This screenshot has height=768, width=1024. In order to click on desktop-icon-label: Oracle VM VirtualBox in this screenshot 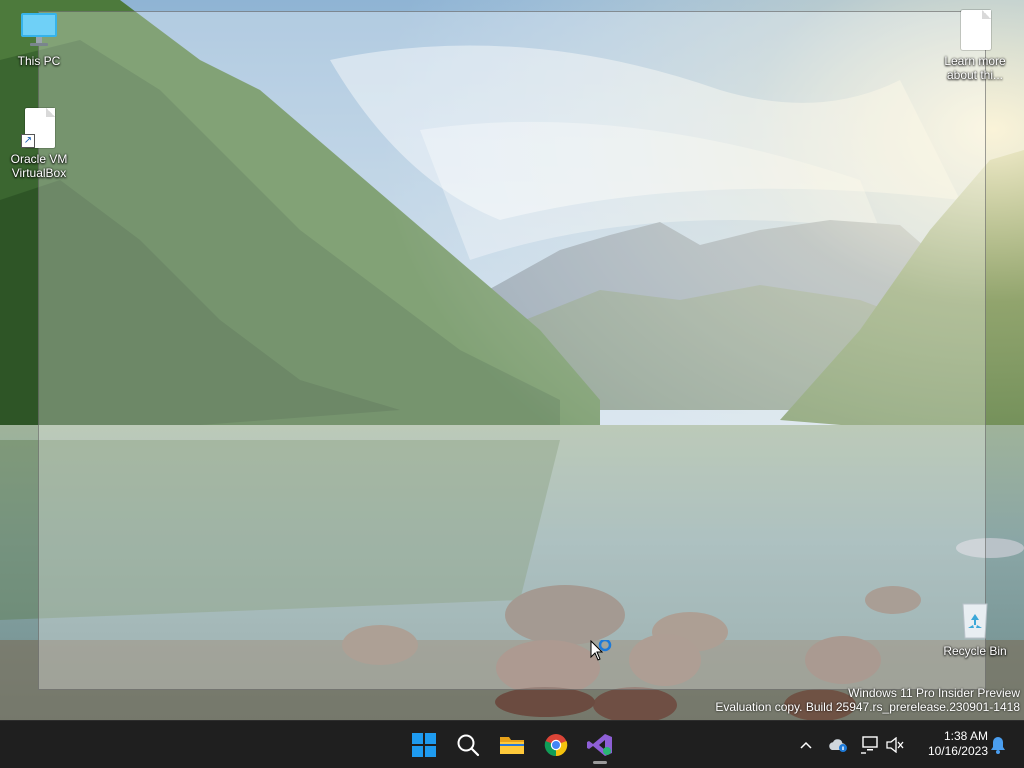, I will do `click(39, 166)`.